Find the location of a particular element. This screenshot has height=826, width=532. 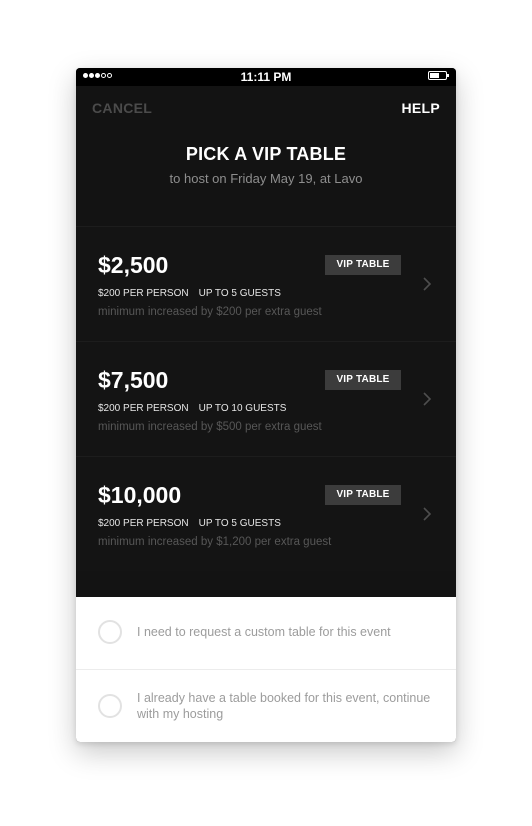

table-price: $10,000 is located at coordinates (140, 495).